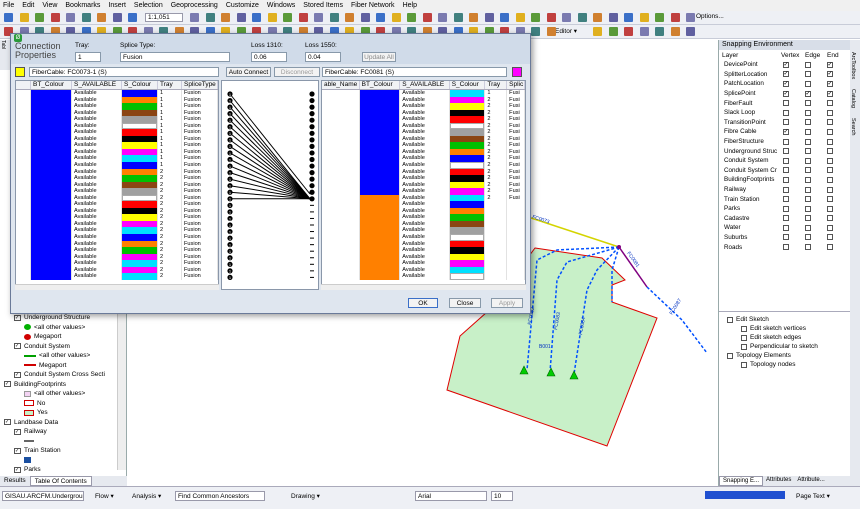 This screenshot has width=860, height=509. I want to click on menu-customize: Customize, so click(242, 5).